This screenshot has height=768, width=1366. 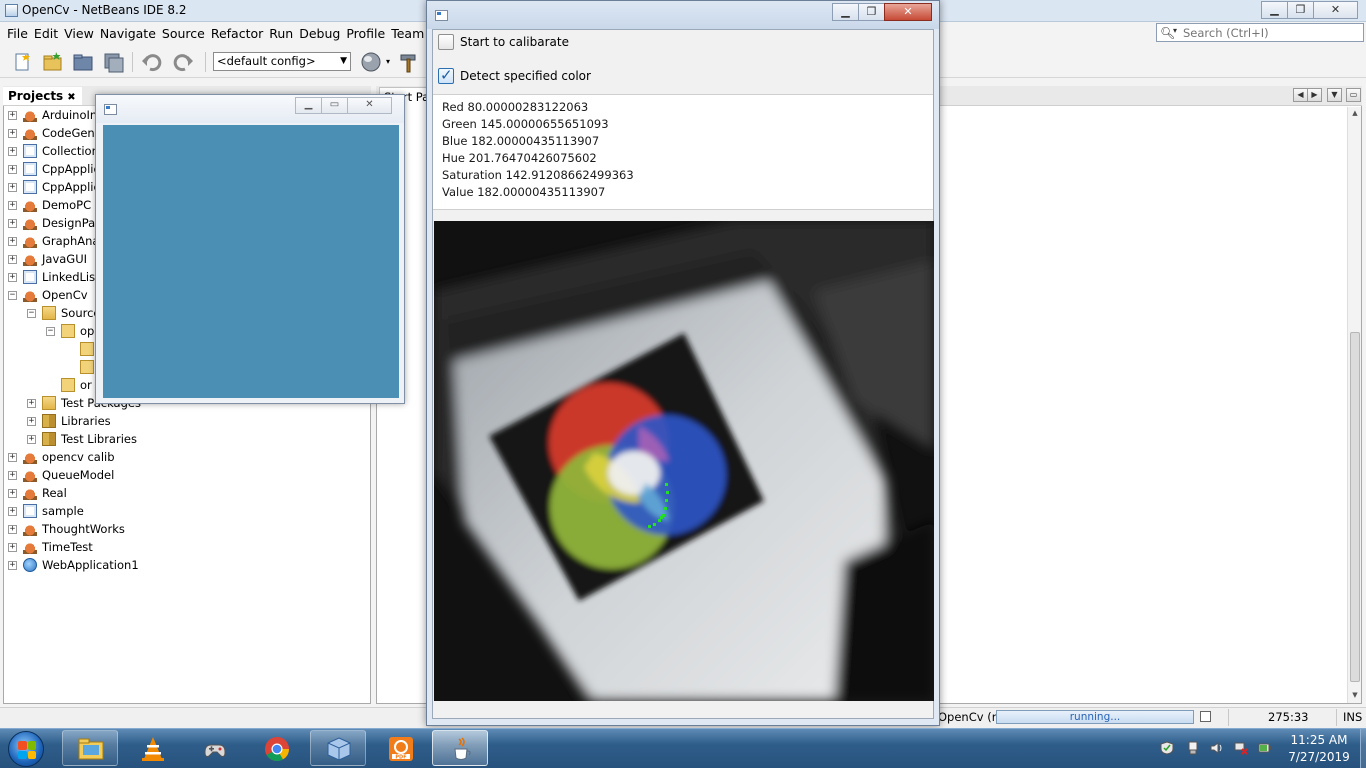 What do you see at coordinates (82, 439) in the screenshot?
I see `tree-item: + Test Libraries` at bounding box center [82, 439].